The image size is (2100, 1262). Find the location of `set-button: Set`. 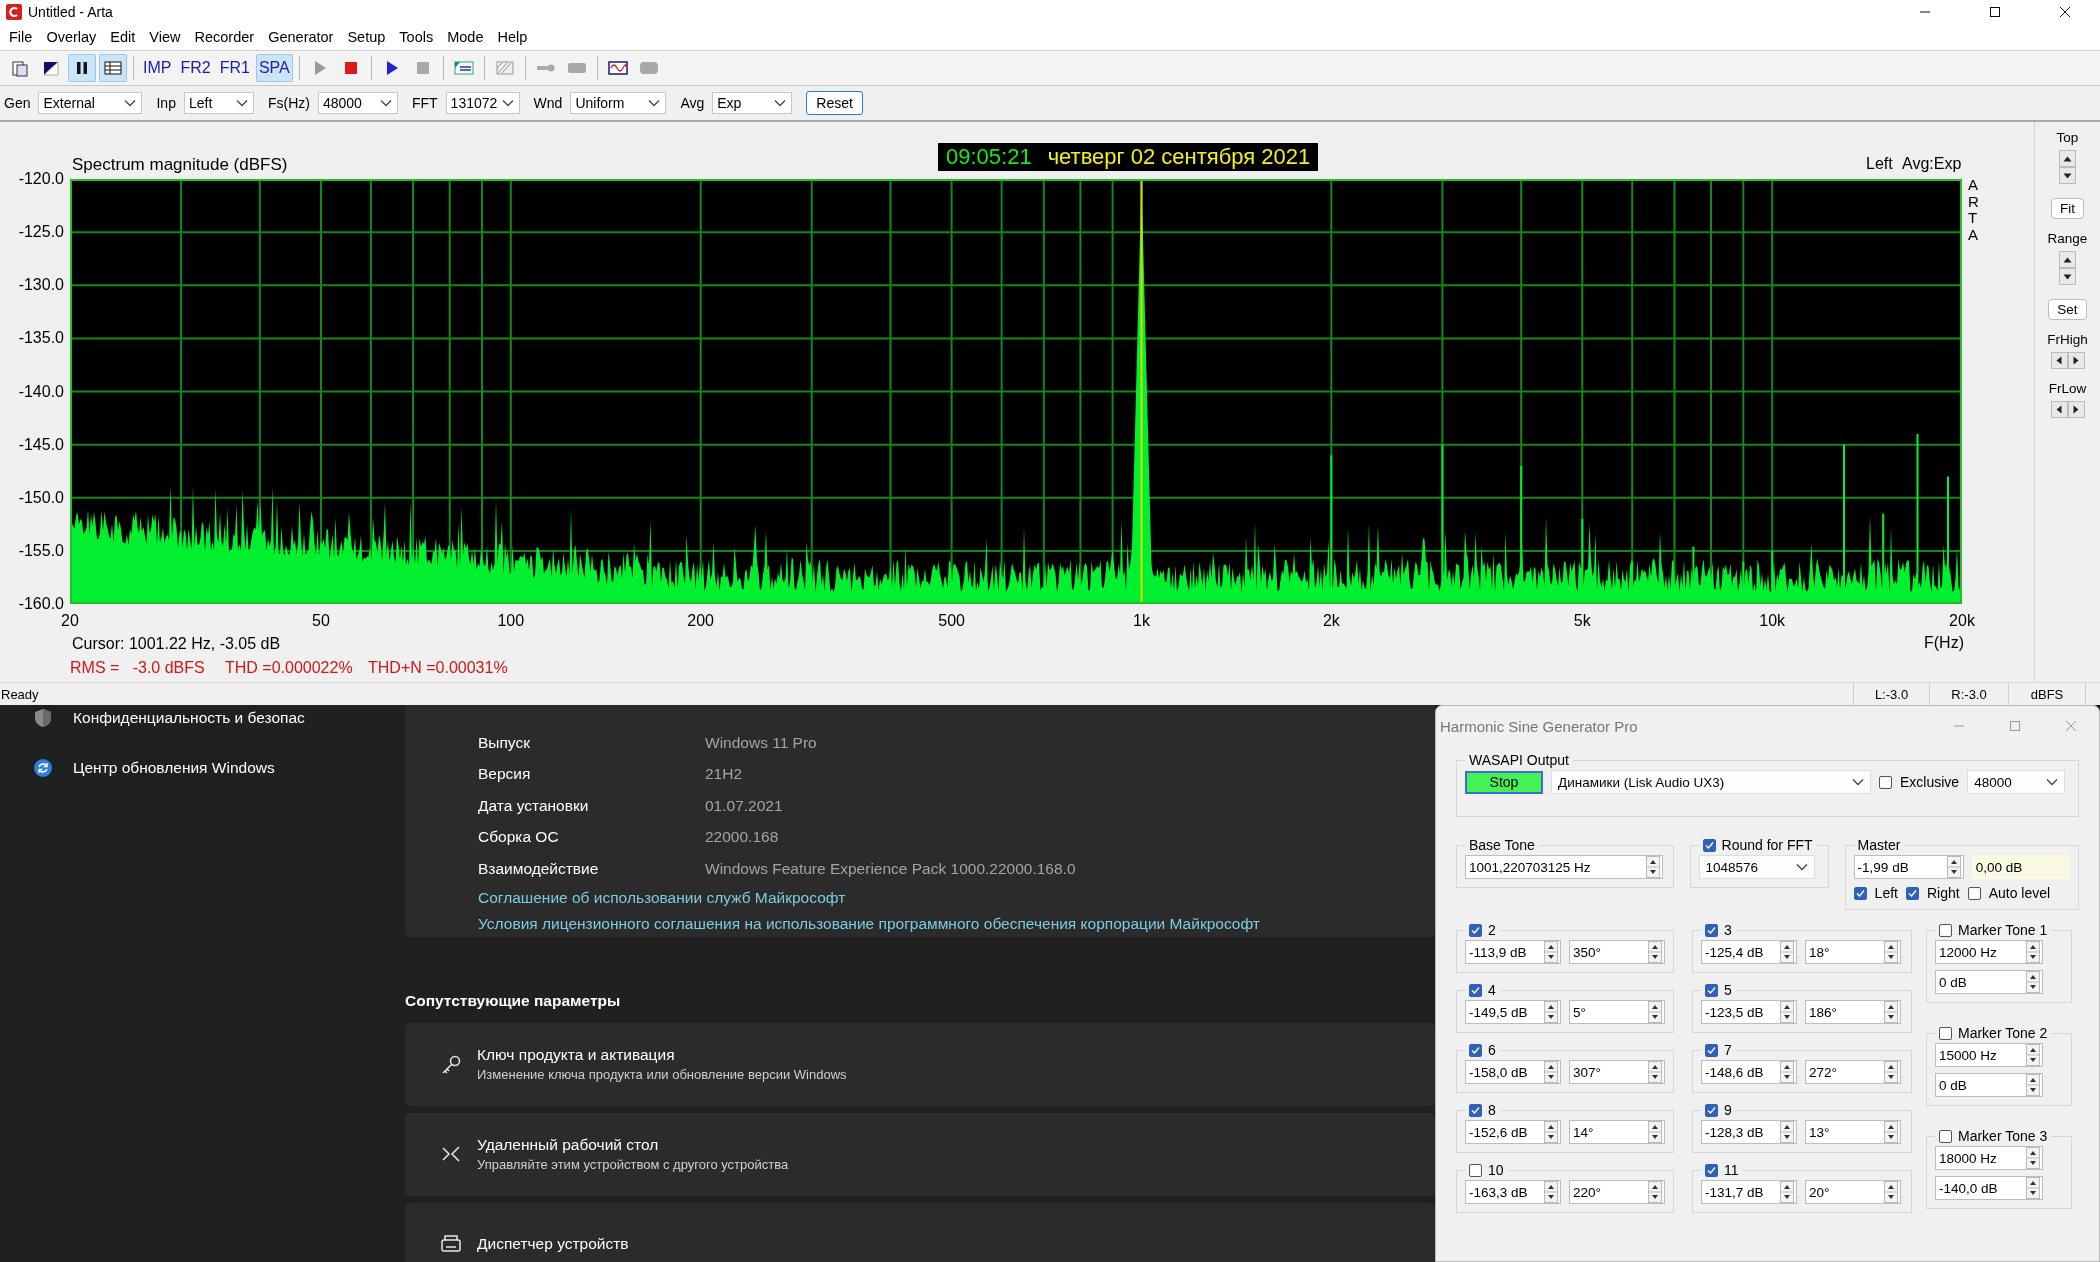

set-button: Set is located at coordinates (2067, 309).